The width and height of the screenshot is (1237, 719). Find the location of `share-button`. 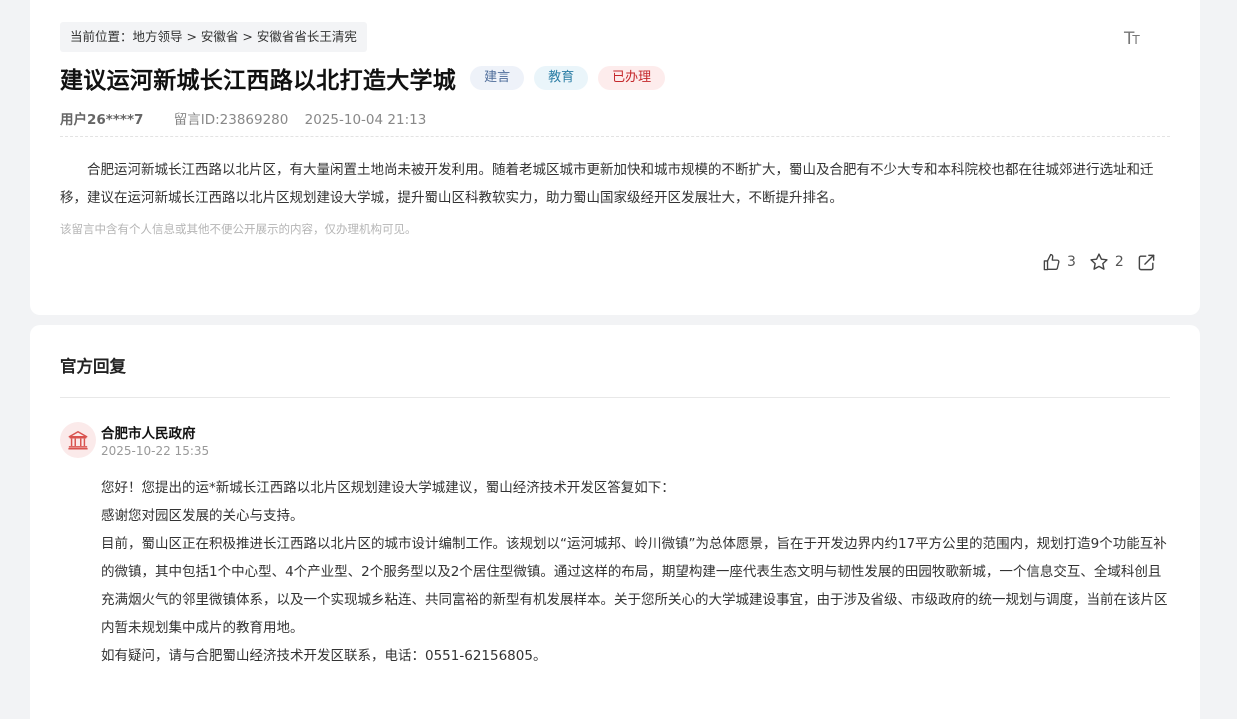

share-button is located at coordinates (1146, 262).